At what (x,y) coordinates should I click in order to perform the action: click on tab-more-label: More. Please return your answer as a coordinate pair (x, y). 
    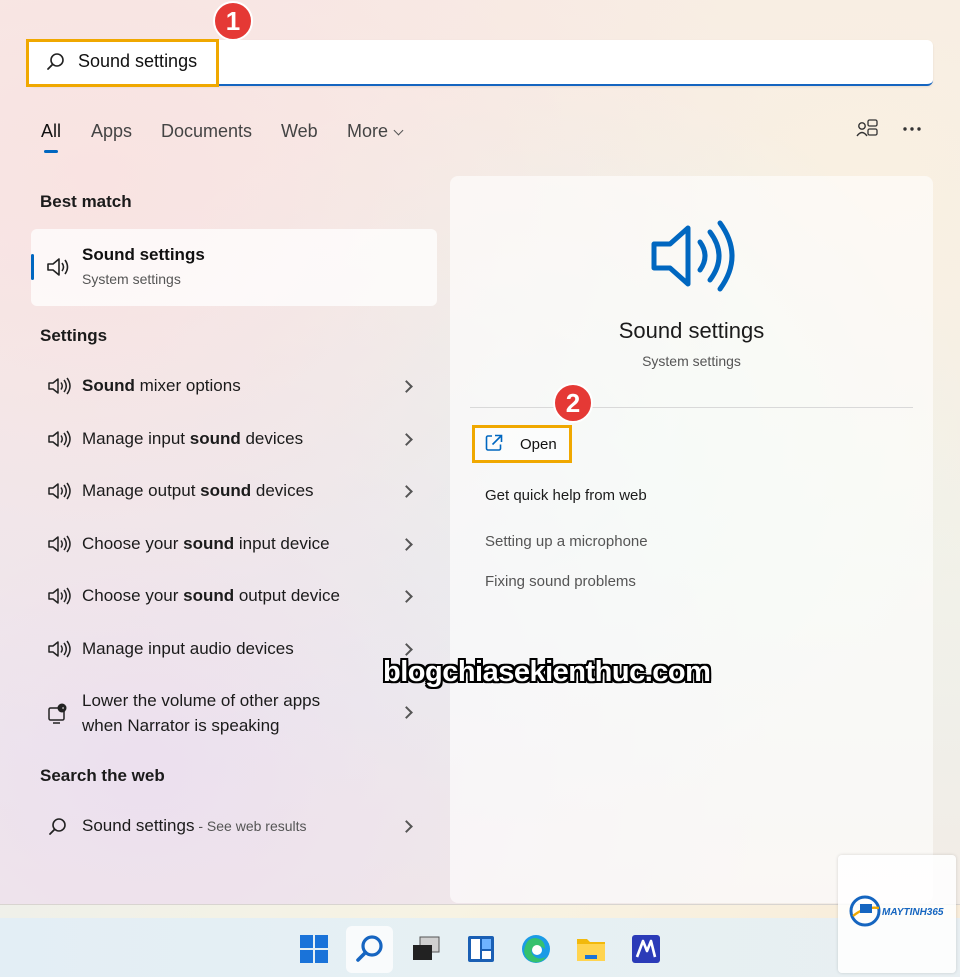
    Looking at the image, I should click on (368, 131).